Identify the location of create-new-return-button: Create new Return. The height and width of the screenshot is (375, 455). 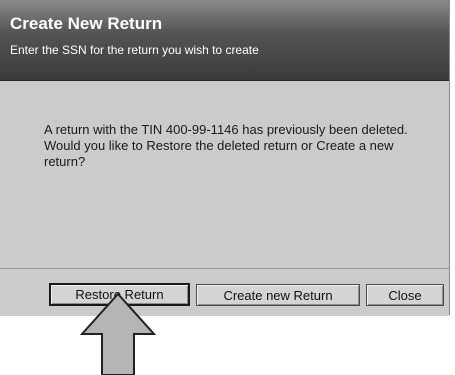
(278, 295).